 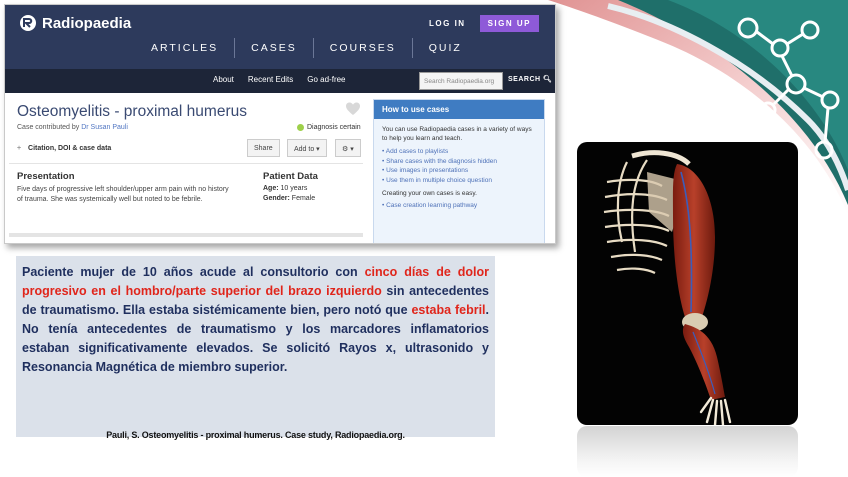 I want to click on case-contributor: Case contributed by Dr Susan Pauli, so click(x=72, y=127).